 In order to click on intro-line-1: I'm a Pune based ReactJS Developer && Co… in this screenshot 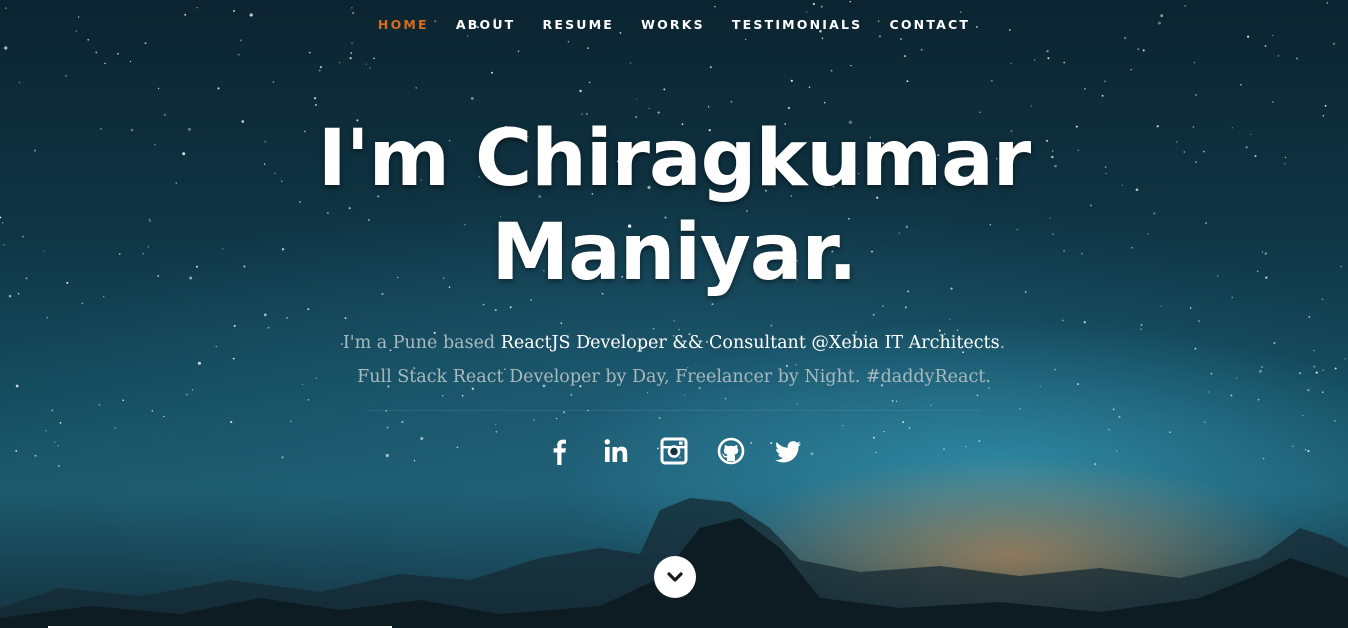, I will do `click(674, 343)`.